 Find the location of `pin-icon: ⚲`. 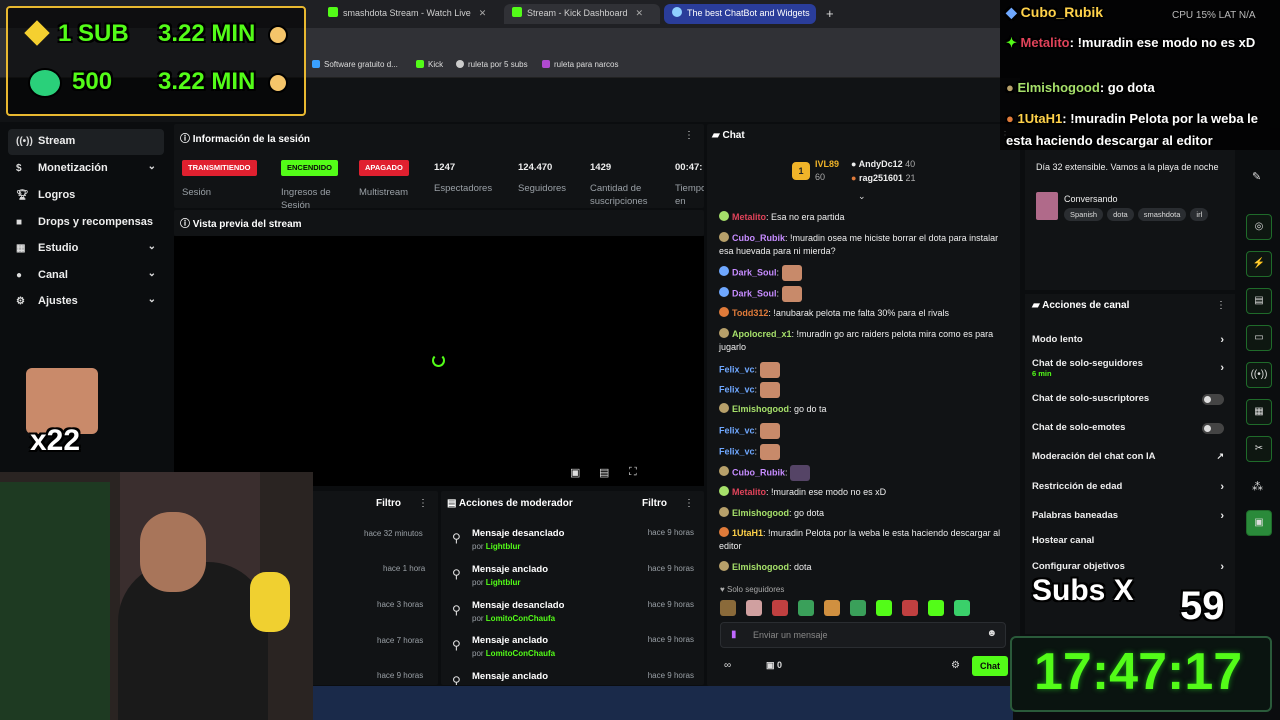

pin-icon: ⚲ is located at coordinates (456, 645).